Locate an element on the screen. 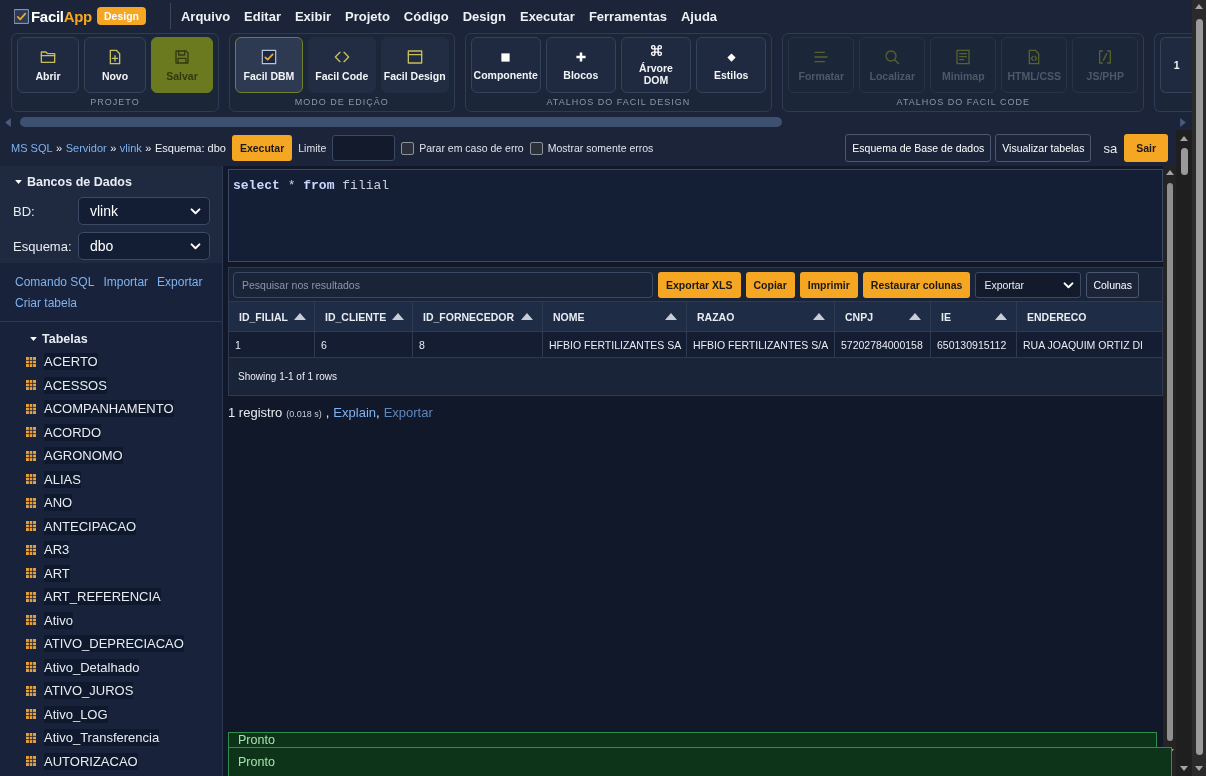 The image size is (1206, 776). ribbon-button: Novo is located at coordinates (115, 65).